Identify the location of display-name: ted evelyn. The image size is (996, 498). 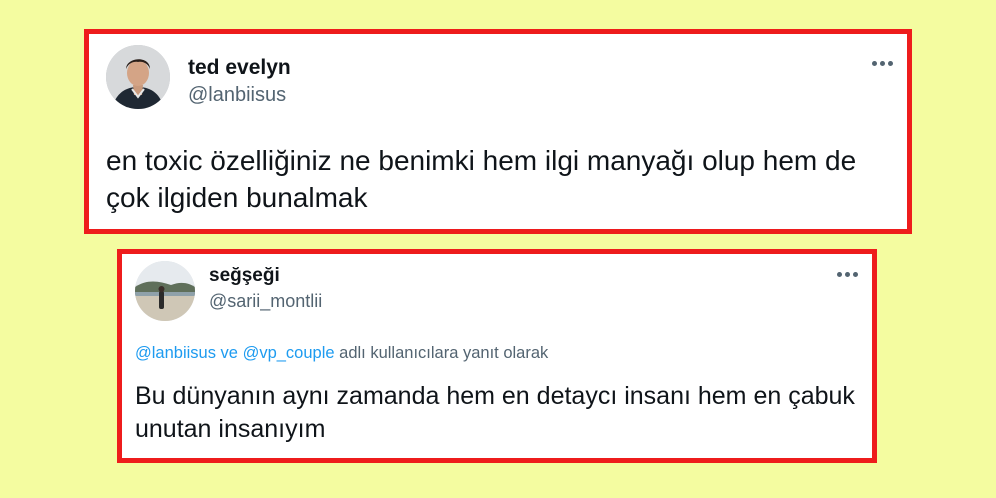
(239, 68).